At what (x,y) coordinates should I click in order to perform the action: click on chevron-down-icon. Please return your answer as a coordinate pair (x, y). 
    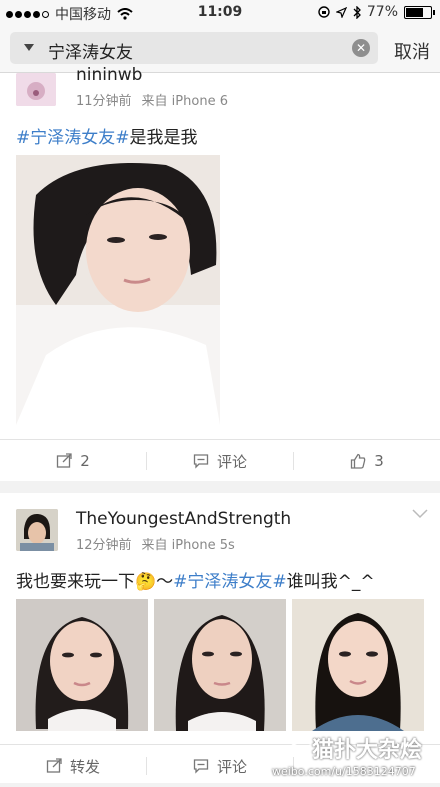
    Looking at the image, I should click on (420, 514).